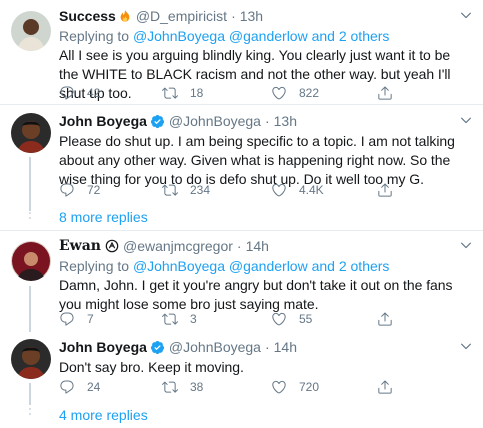 This screenshot has height=428, width=483. What do you see at coordinates (87, 16) in the screenshot?
I see `display-name: Success` at bounding box center [87, 16].